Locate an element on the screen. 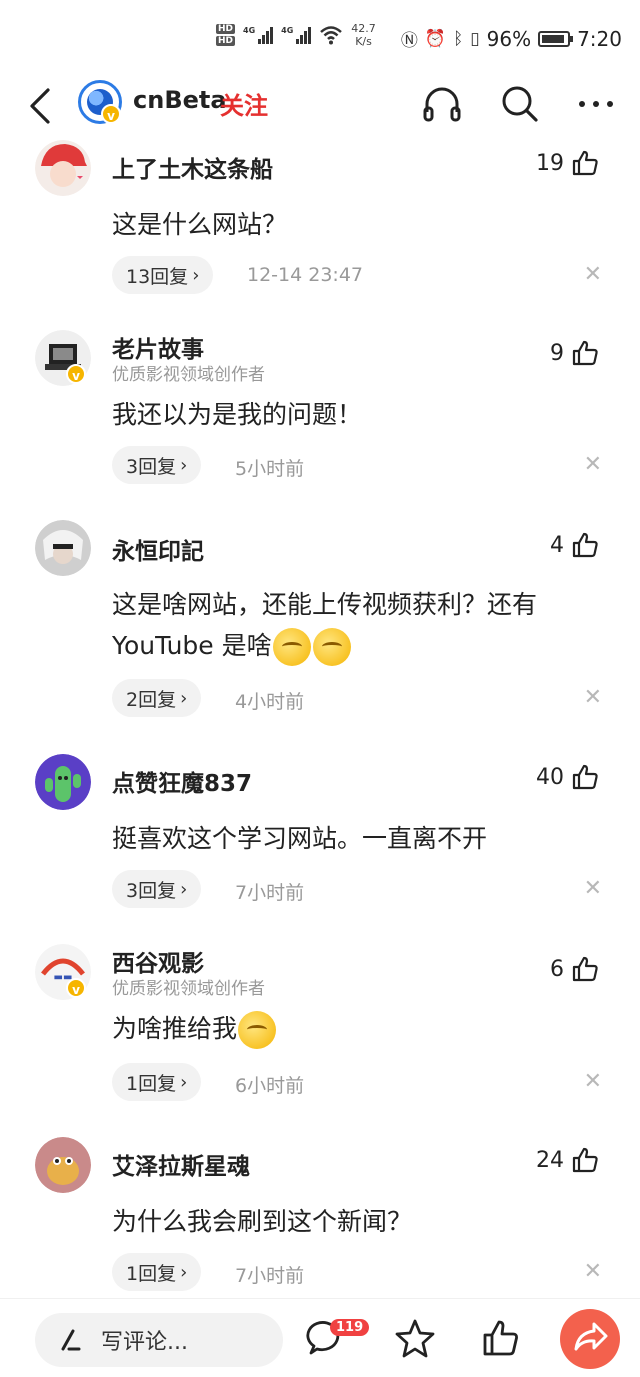 Image resolution: width=640 pixels, height=1377 pixels. battery-icon is located at coordinates (556, 38).